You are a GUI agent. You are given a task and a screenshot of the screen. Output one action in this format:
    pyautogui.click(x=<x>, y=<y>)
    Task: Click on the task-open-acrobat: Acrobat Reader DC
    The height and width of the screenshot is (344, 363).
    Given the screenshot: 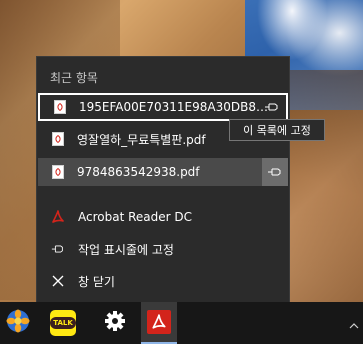 What is the action you would take?
    pyautogui.click(x=163, y=217)
    